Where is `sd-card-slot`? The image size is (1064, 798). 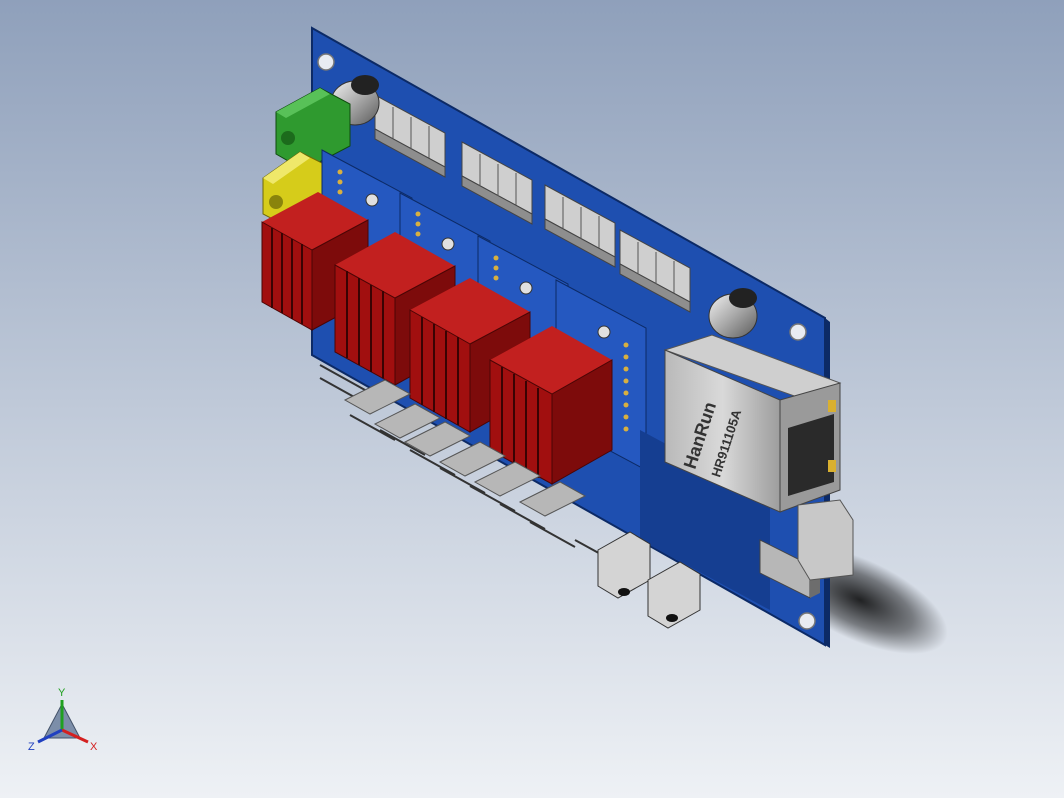 sd-card-slot is located at coordinates (825, 540).